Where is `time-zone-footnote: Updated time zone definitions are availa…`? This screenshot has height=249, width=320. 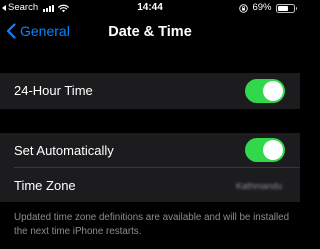
time-zone-footnote: Updated time zone definitions are availa… is located at coordinates (152, 224).